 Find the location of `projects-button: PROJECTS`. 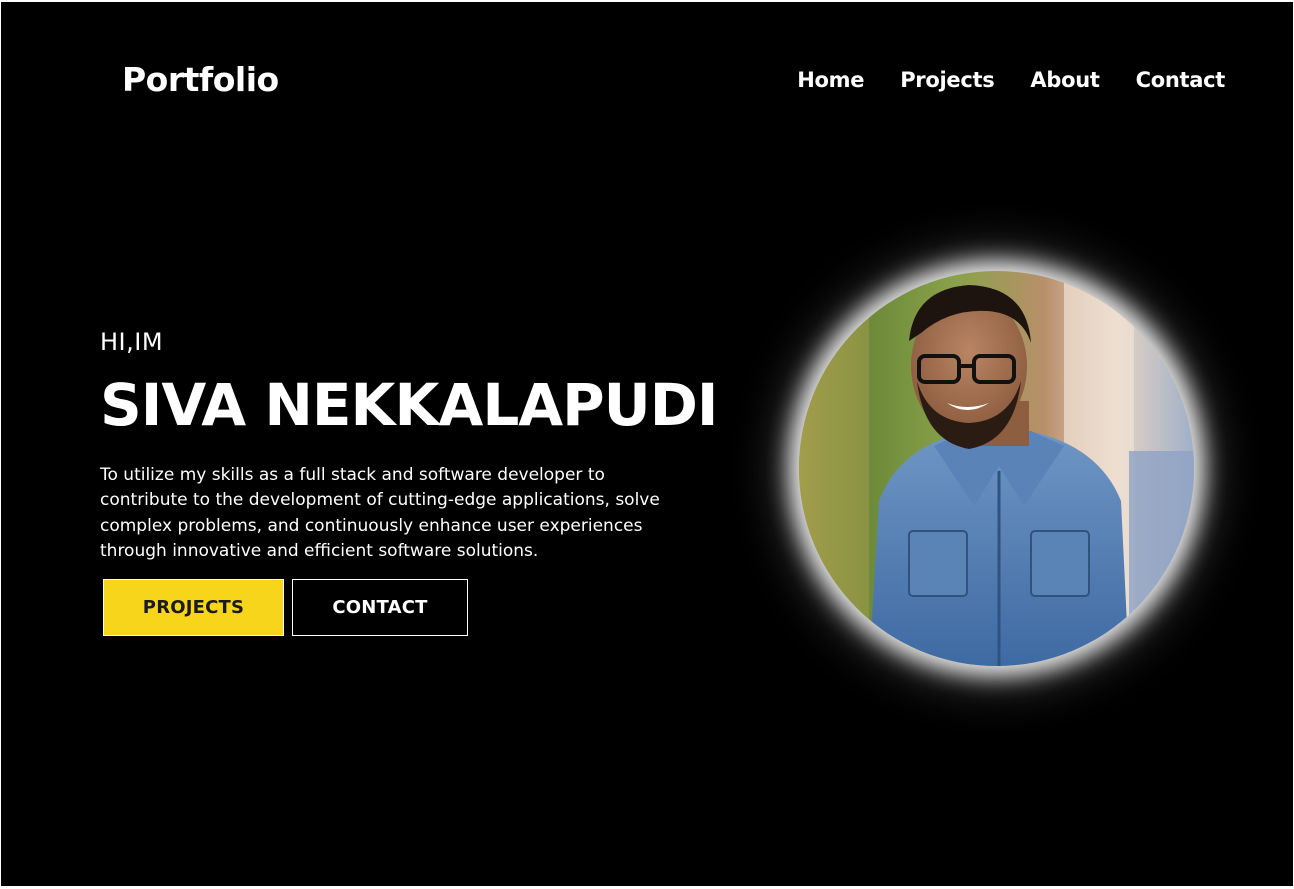

projects-button: PROJECTS is located at coordinates (193, 607).